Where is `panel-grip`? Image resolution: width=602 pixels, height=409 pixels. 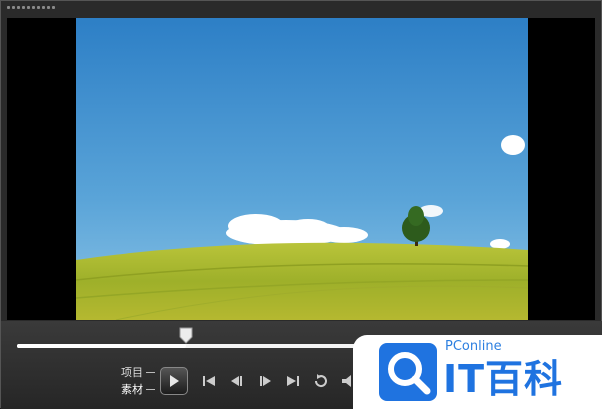 panel-grip is located at coordinates (31, 7).